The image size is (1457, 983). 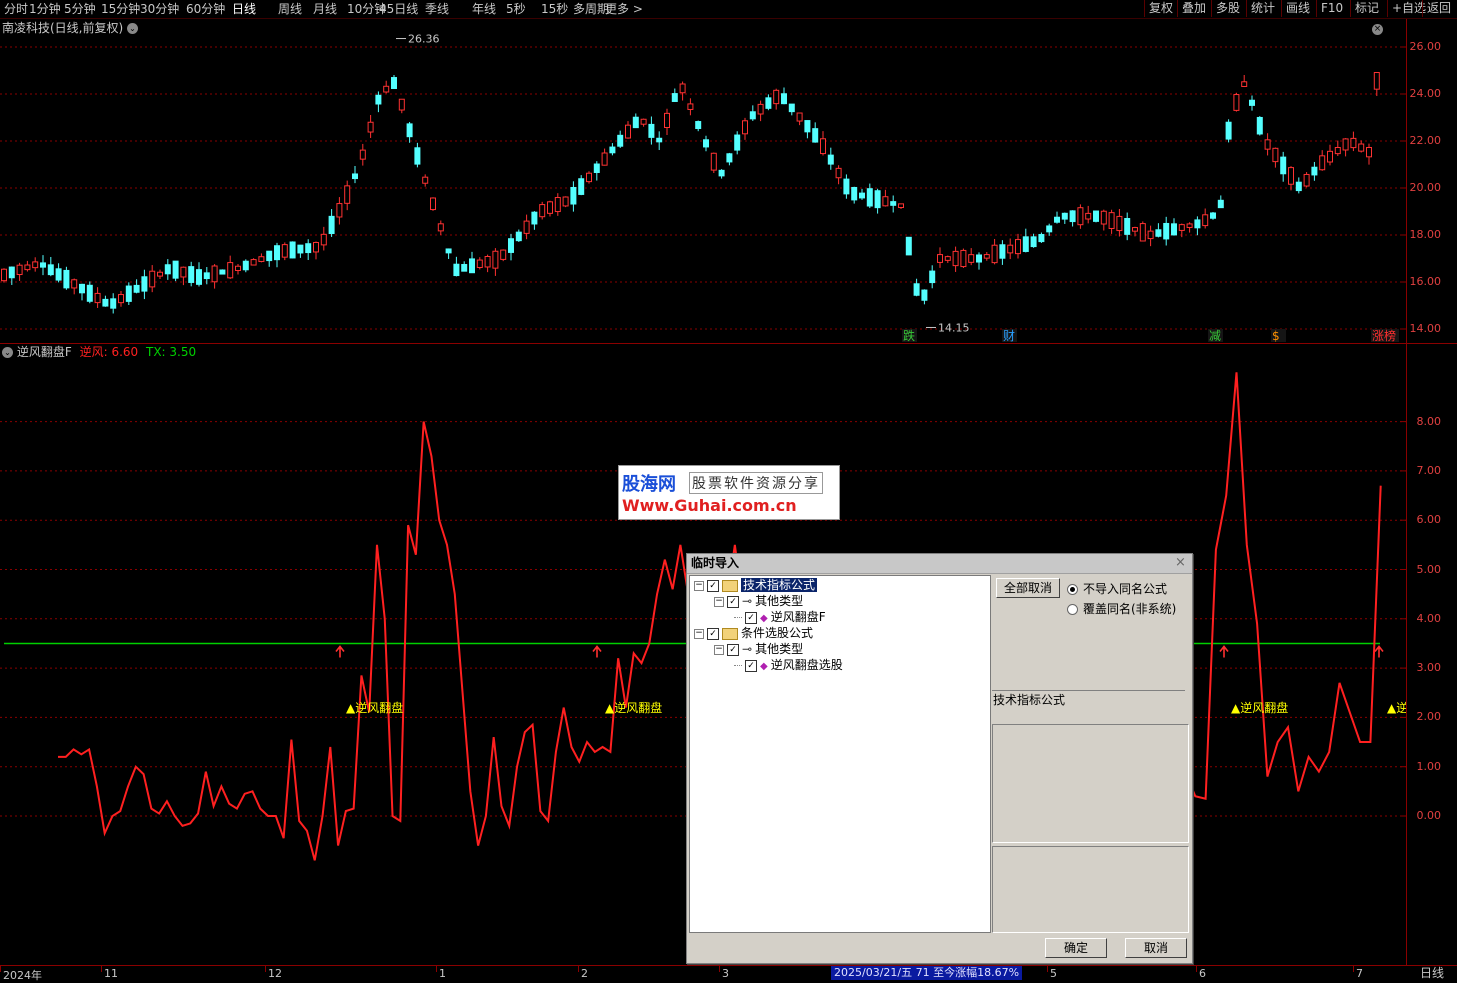 What do you see at coordinates (719, 969) in the screenshot?
I see `date-tick` at bounding box center [719, 969].